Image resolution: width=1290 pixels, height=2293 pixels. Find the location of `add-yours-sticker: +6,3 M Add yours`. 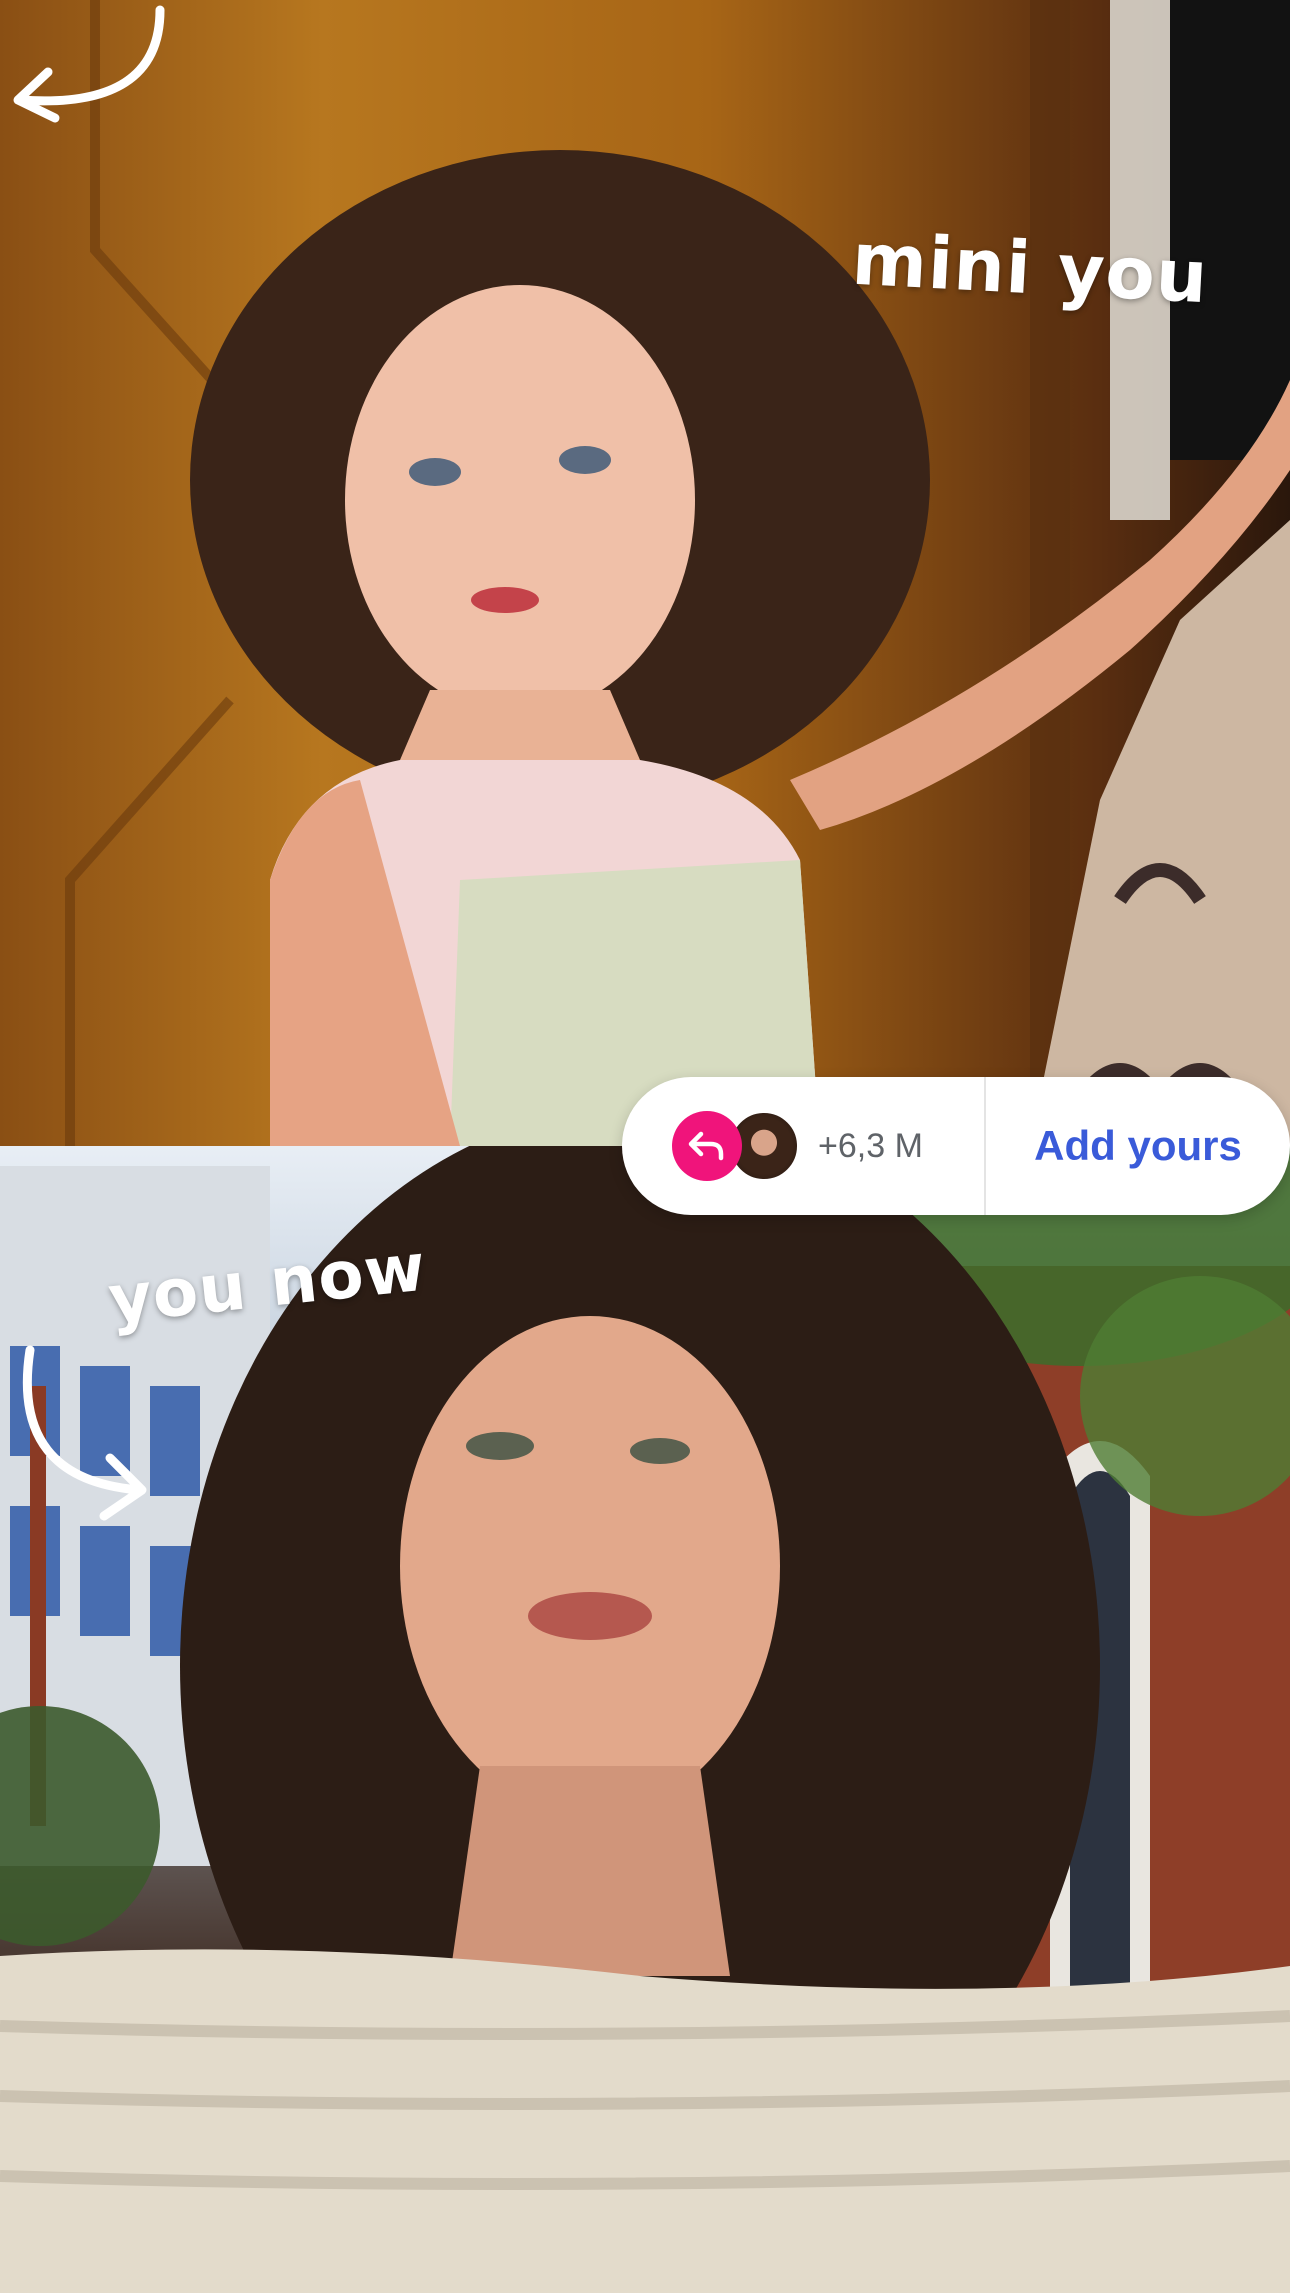

add-yours-sticker: +6,3 M Add yours is located at coordinates (956, 1146).